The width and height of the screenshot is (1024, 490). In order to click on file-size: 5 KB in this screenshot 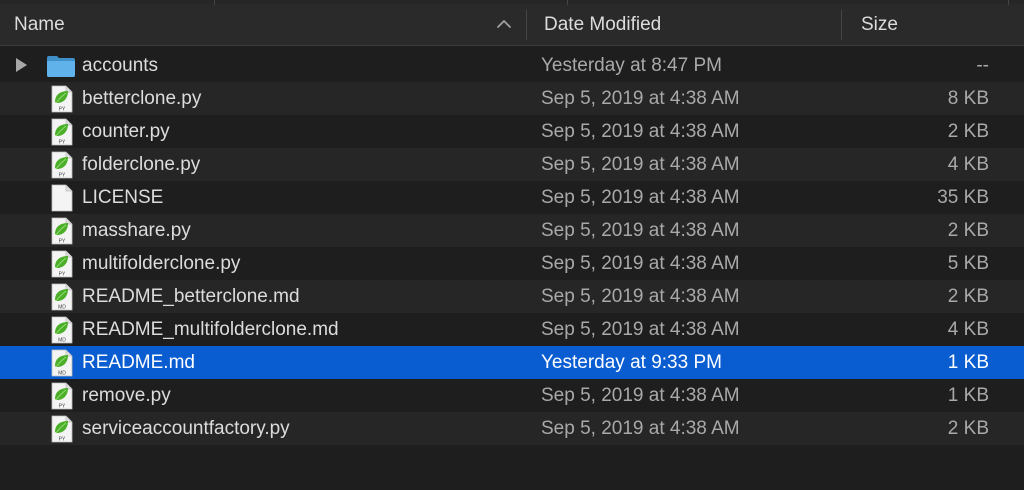, I will do `click(968, 263)`.